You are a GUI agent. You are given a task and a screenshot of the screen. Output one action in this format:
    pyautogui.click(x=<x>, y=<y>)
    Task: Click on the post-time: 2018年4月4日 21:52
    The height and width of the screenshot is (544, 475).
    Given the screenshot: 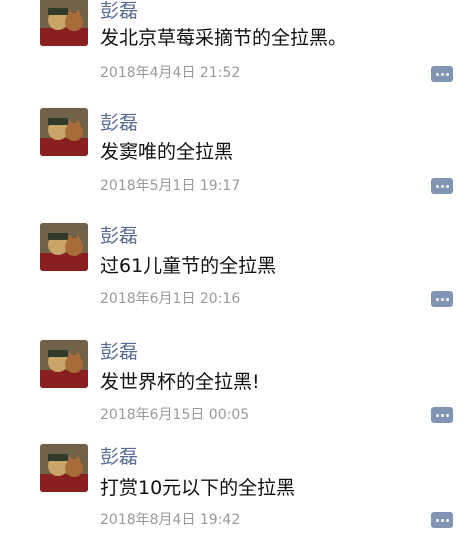 What is the action you would take?
    pyautogui.click(x=170, y=73)
    